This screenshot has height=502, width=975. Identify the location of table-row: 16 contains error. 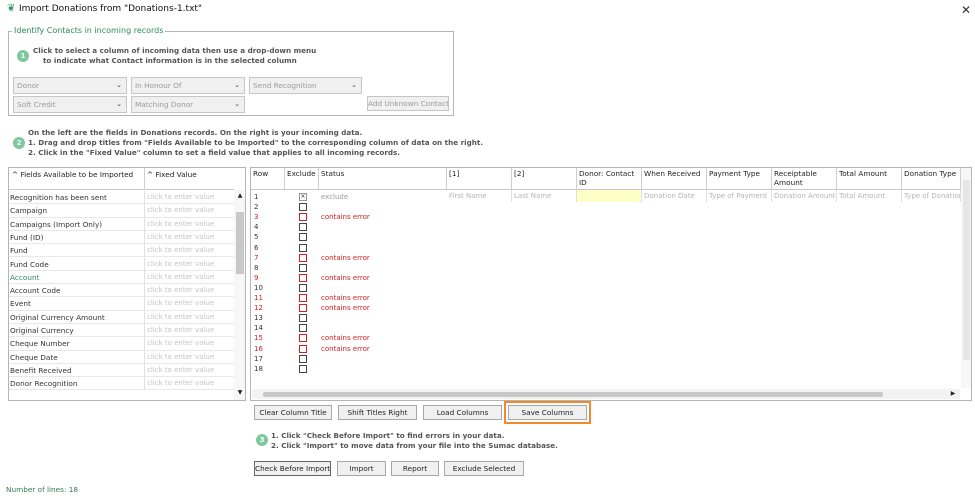
(349, 349).